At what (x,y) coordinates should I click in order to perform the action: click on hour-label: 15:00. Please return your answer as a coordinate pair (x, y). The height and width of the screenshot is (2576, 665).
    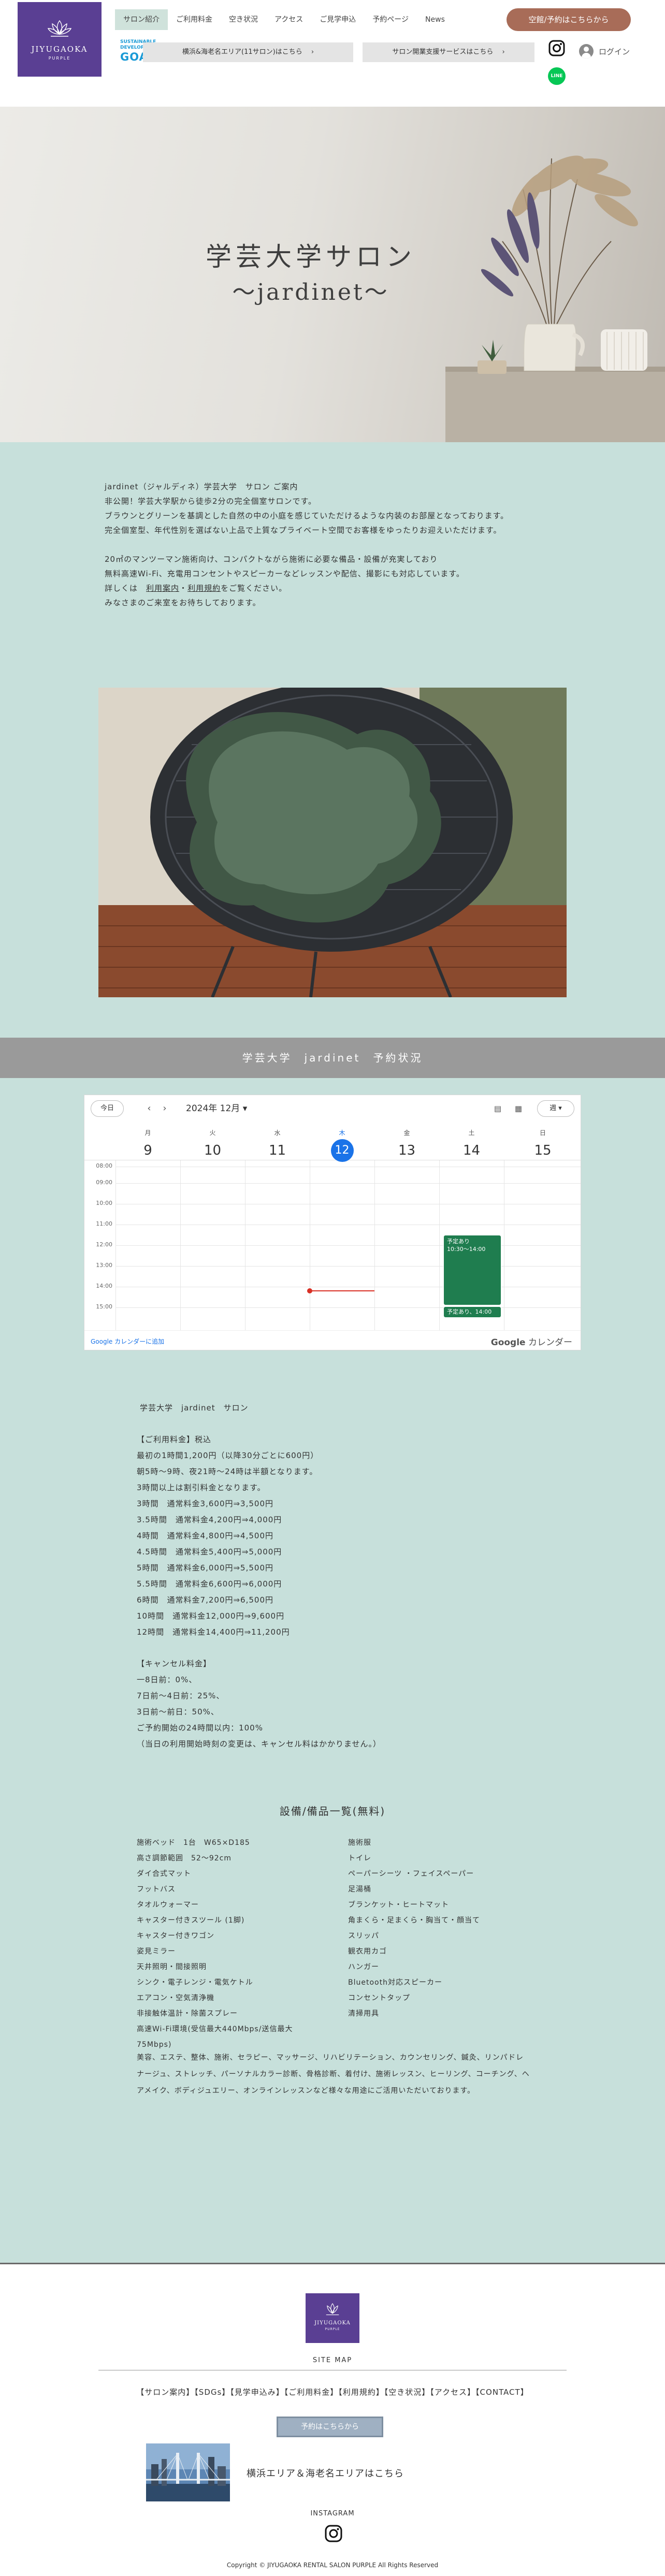
    Looking at the image, I should click on (104, 1307).